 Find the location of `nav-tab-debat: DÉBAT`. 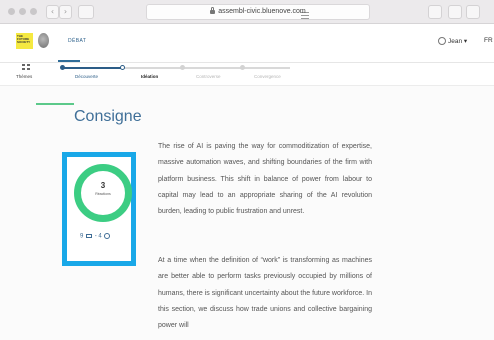

nav-tab-debat: DÉBAT is located at coordinates (77, 41).